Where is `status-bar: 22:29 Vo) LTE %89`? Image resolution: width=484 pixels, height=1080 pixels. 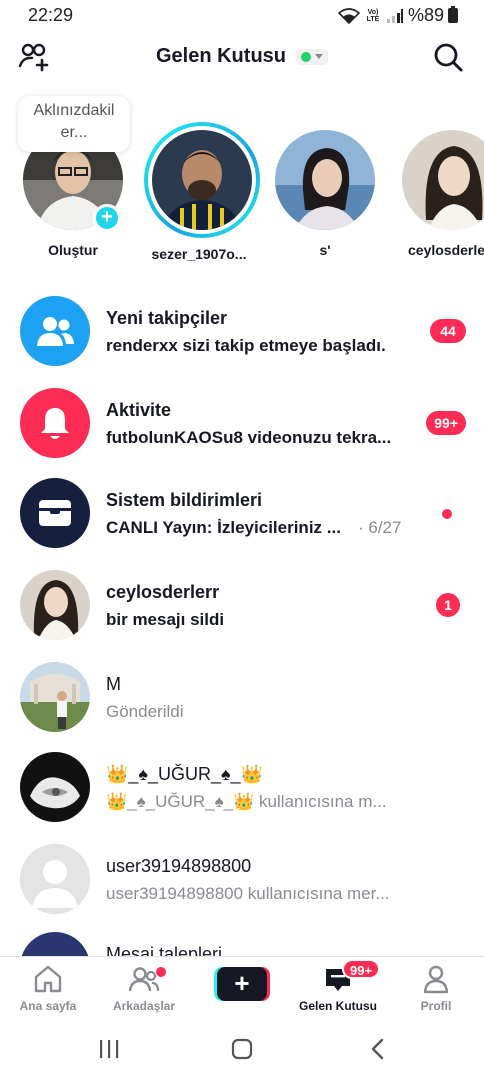 status-bar: 22:29 Vo) LTE %89 is located at coordinates (242, 15).